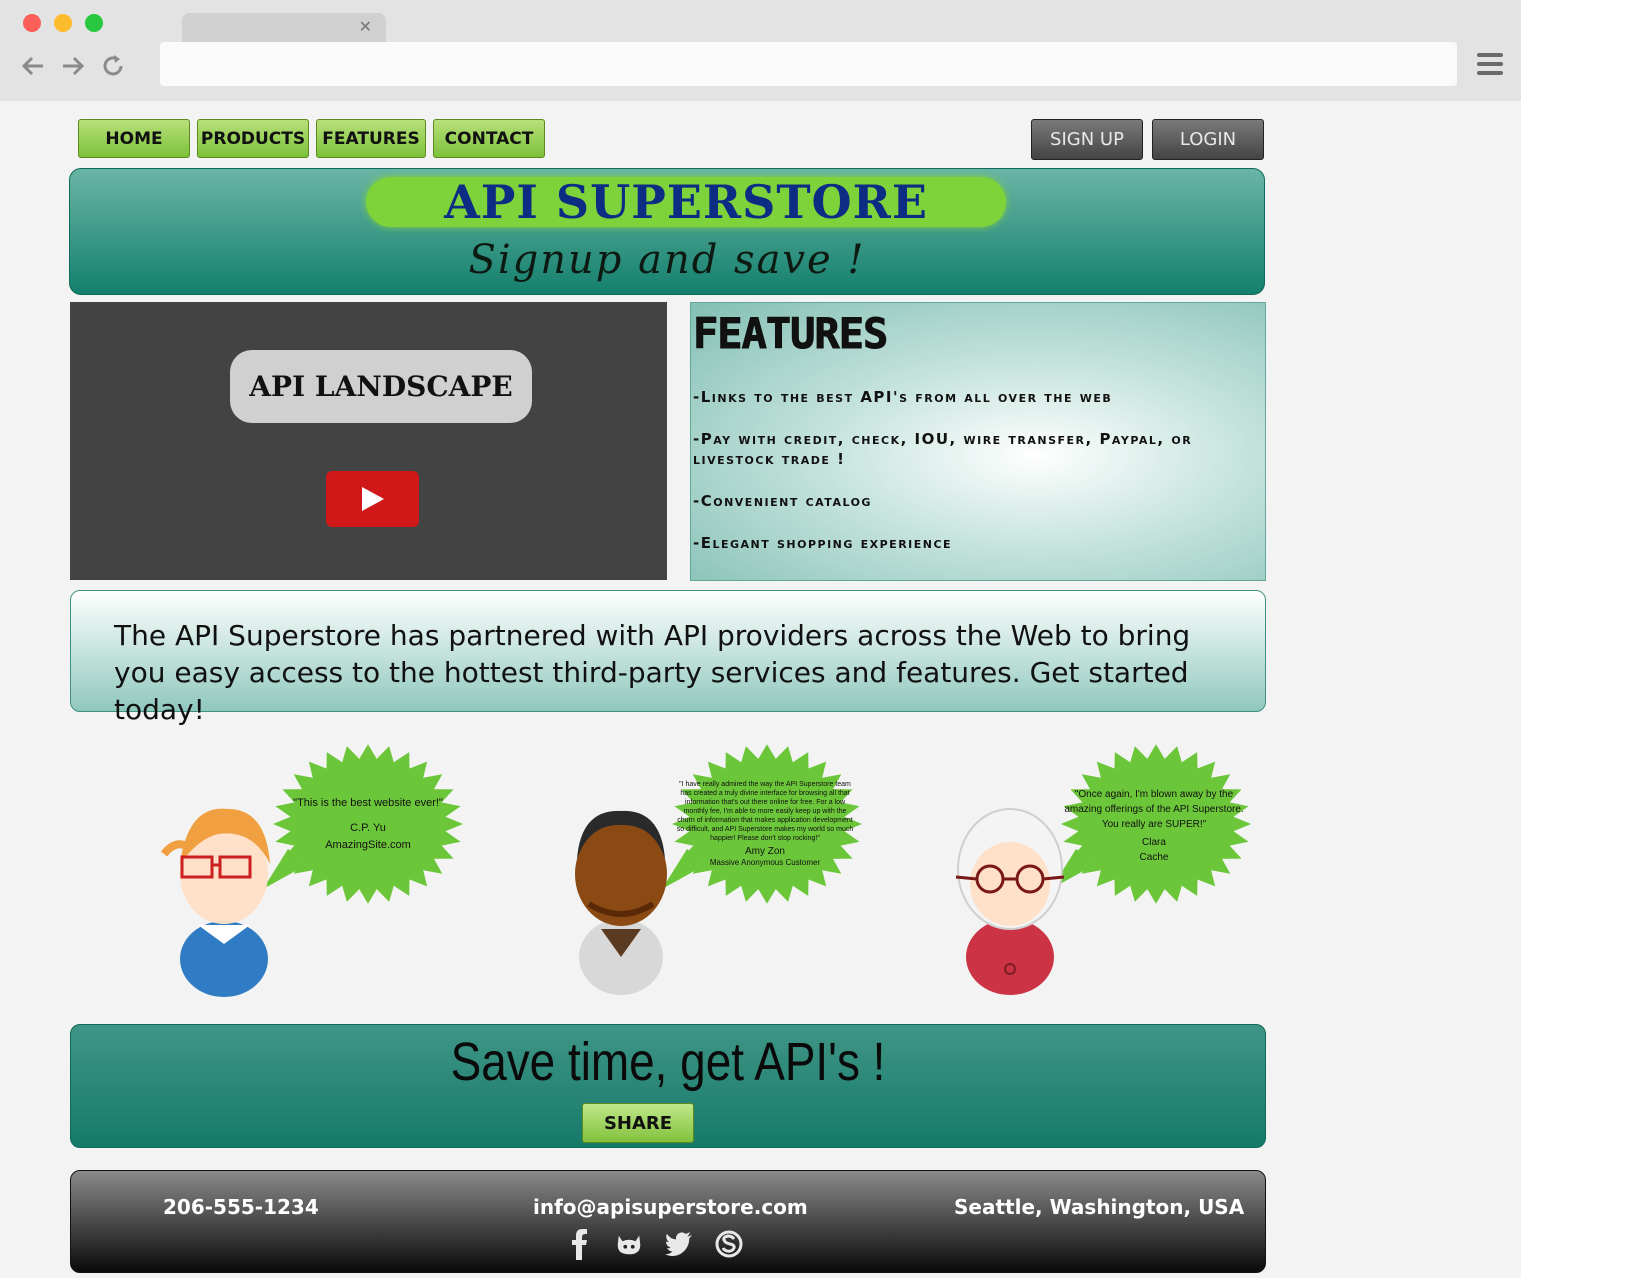 The height and width of the screenshot is (1278, 1629). Describe the element at coordinates (1154, 857) in the screenshot. I see `testimonial-company: Cache` at that location.